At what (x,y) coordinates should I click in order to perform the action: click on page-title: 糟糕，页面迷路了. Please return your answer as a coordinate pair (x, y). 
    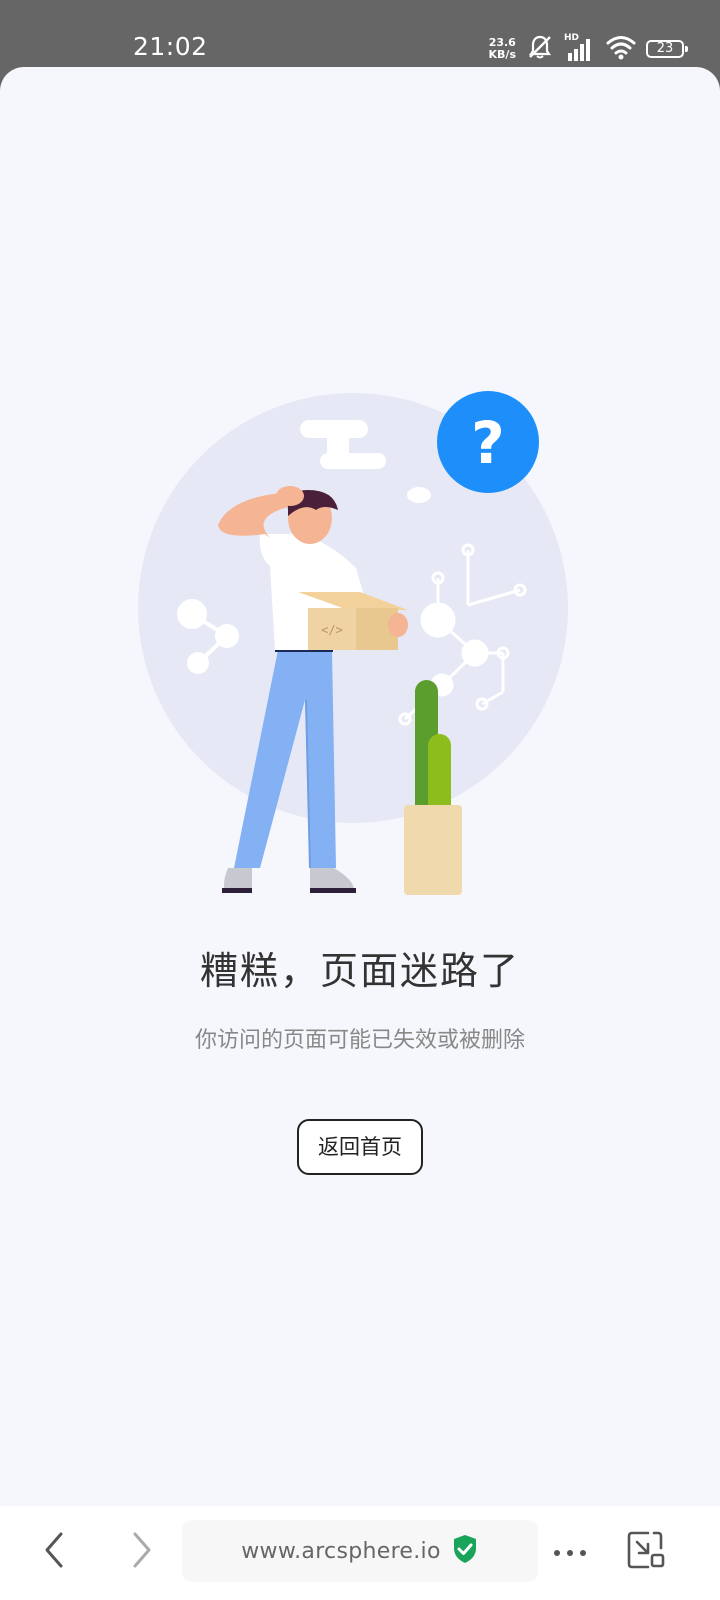
    Looking at the image, I should click on (359, 971).